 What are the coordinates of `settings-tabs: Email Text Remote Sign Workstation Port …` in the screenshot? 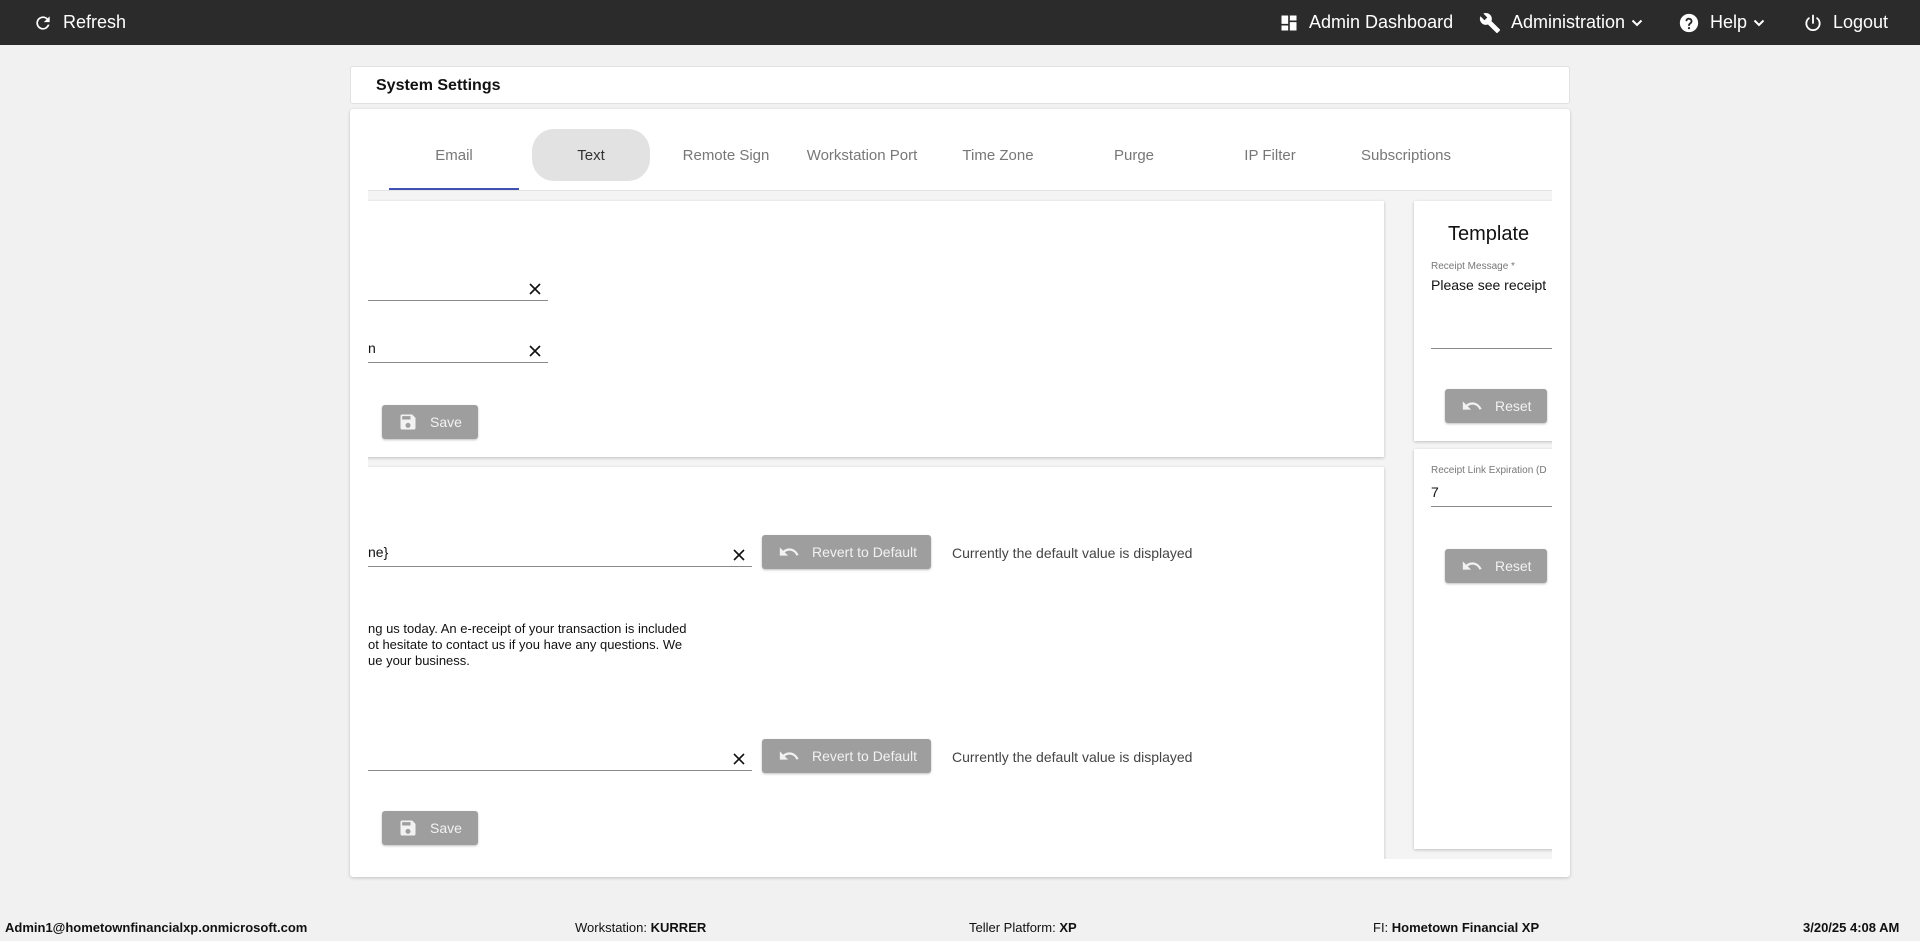 It's located at (960, 160).